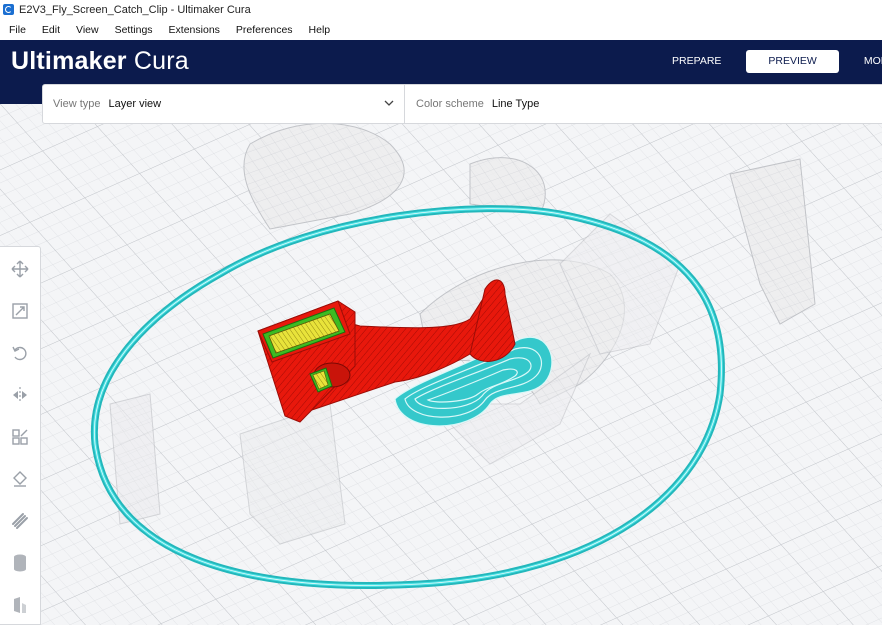 The height and width of the screenshot is (625, 882). Describe the element at coordinates (450, 104) in the screenshot. I see `color-scheme-label: Color scheme` at that location.